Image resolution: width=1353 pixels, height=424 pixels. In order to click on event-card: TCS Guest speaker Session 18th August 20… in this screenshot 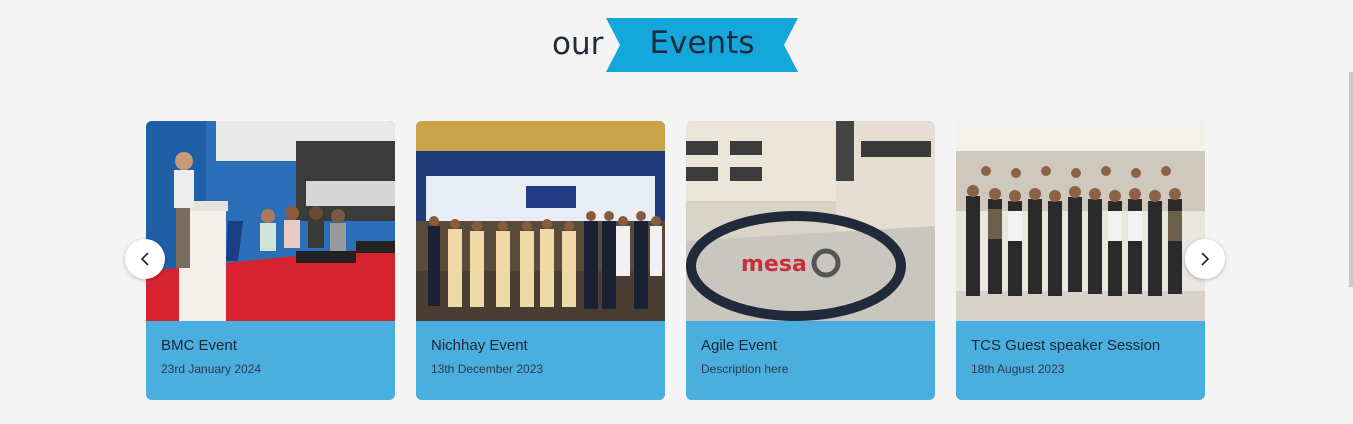, I will do `click(1080, 260)`.